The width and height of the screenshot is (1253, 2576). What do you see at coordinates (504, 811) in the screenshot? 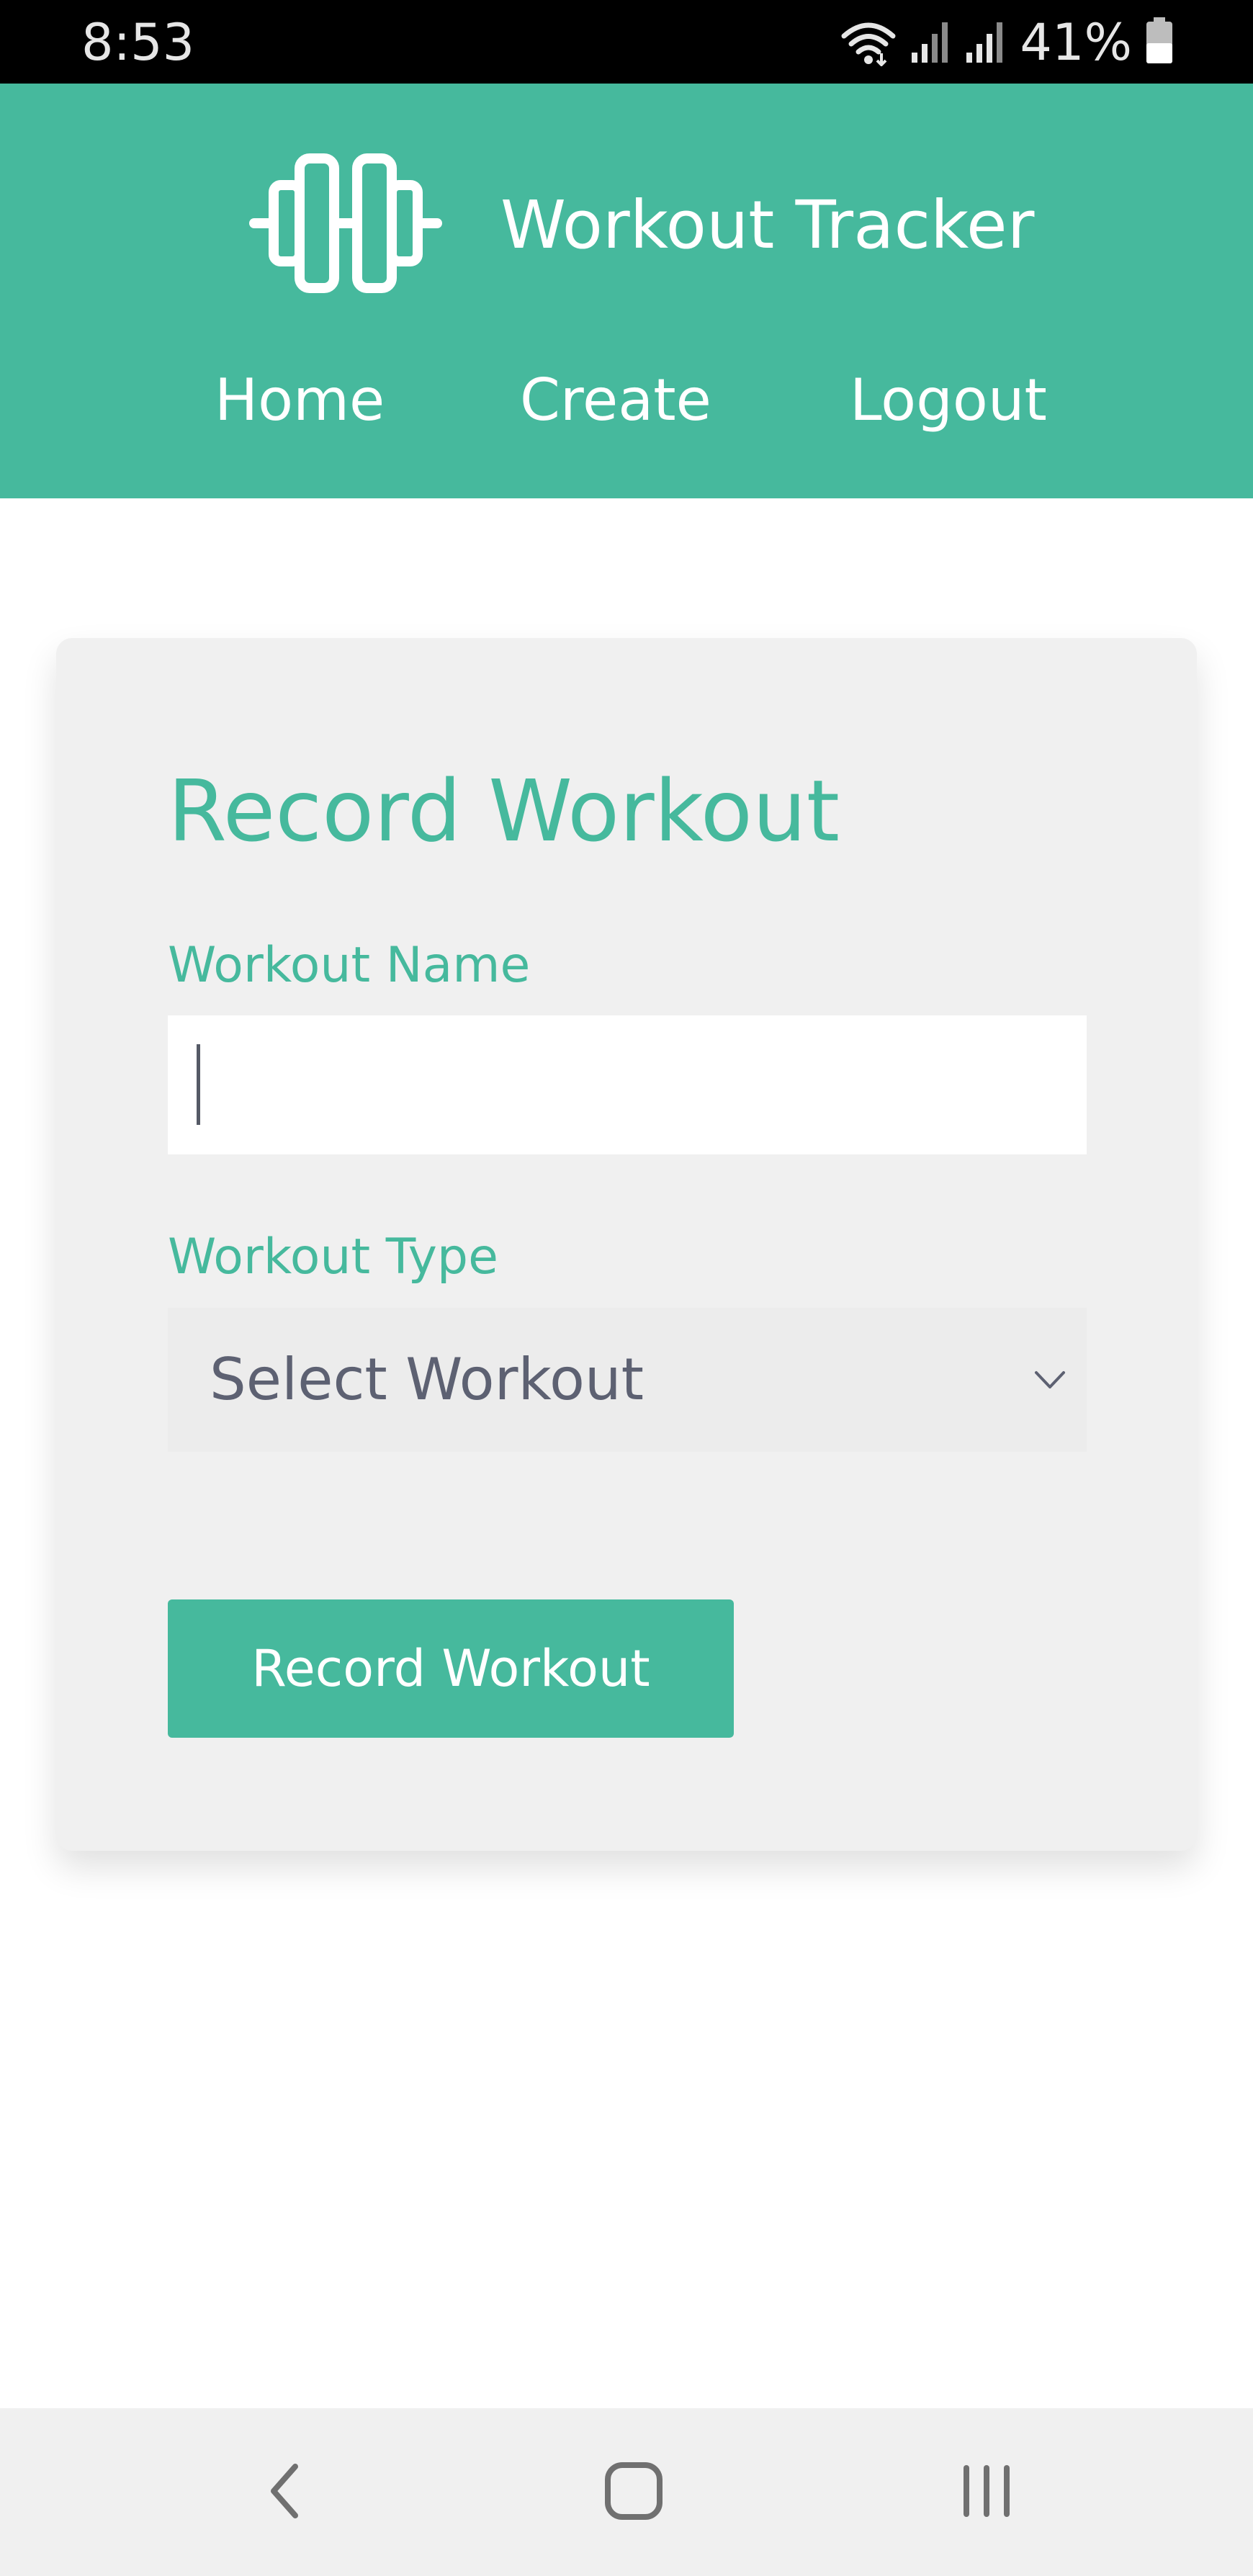
I see `form-title: Record Workout` at bounding box center [504, 811].